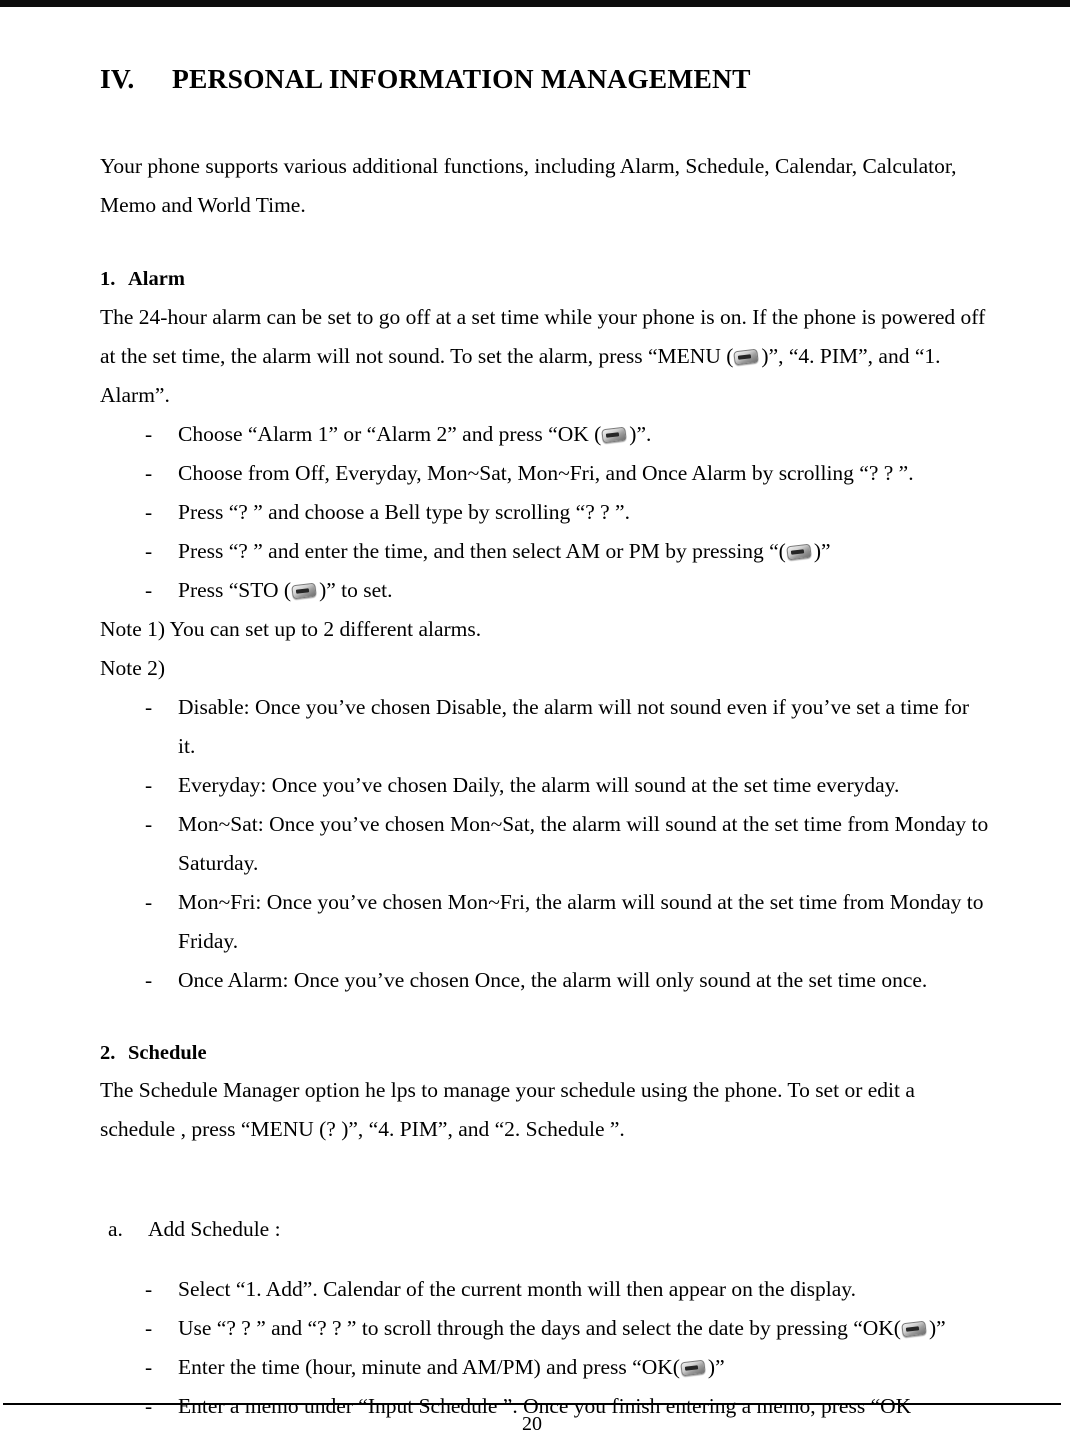  Describe the element at coordinates (545, 590) in the screenshot. I see `list-item: - Press “STO ( )” to set.` at that location.